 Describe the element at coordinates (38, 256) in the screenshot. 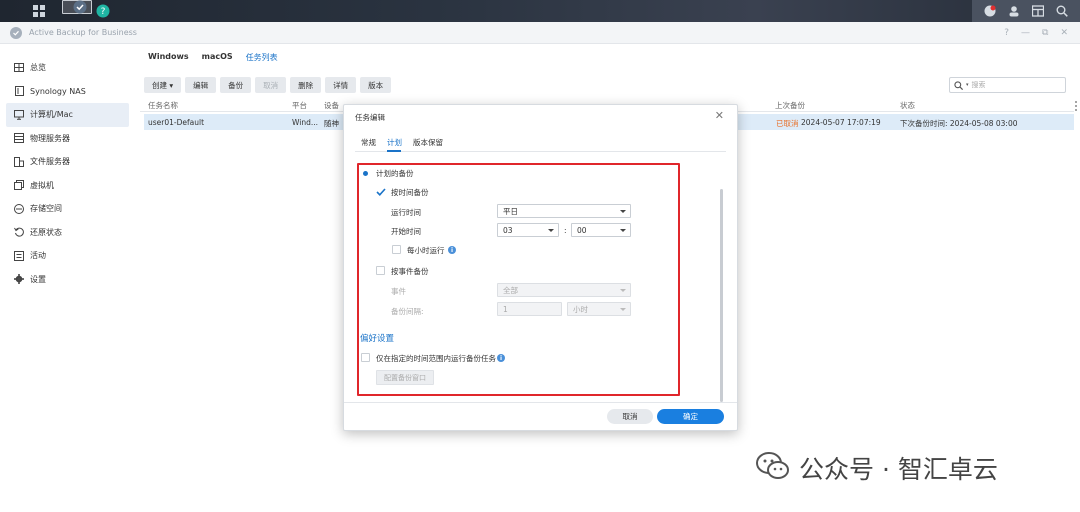

I see `sidebar-item-label: 活动` at that location.